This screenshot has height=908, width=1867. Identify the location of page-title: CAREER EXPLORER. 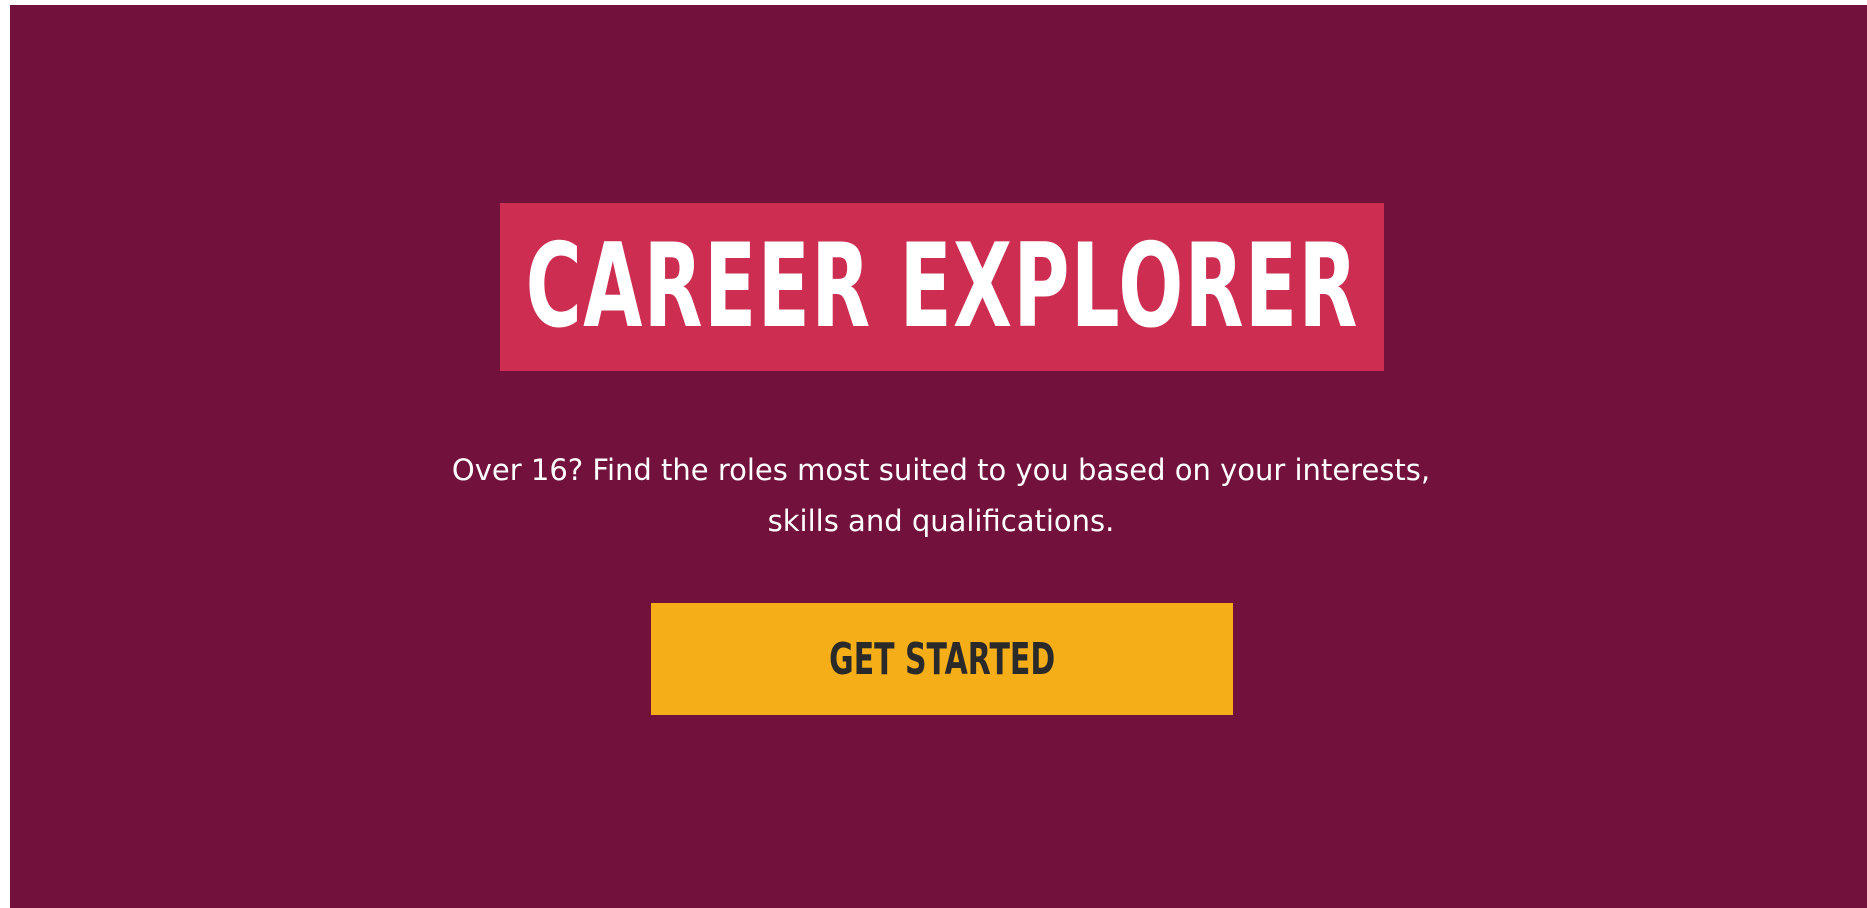
(942, 286).